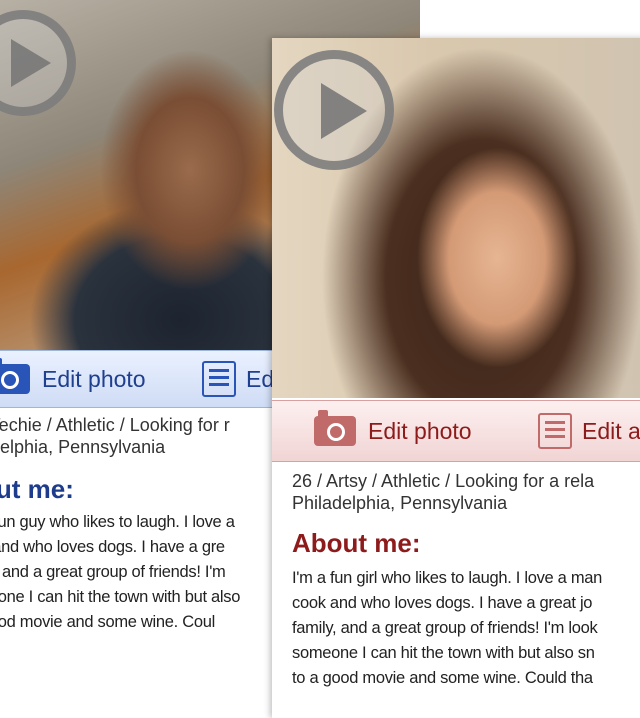 The width and height of the screenshot is (640, 718). I want to click on profile-tags: / Techie / Athletic / Looking for r, so click(115, 425).